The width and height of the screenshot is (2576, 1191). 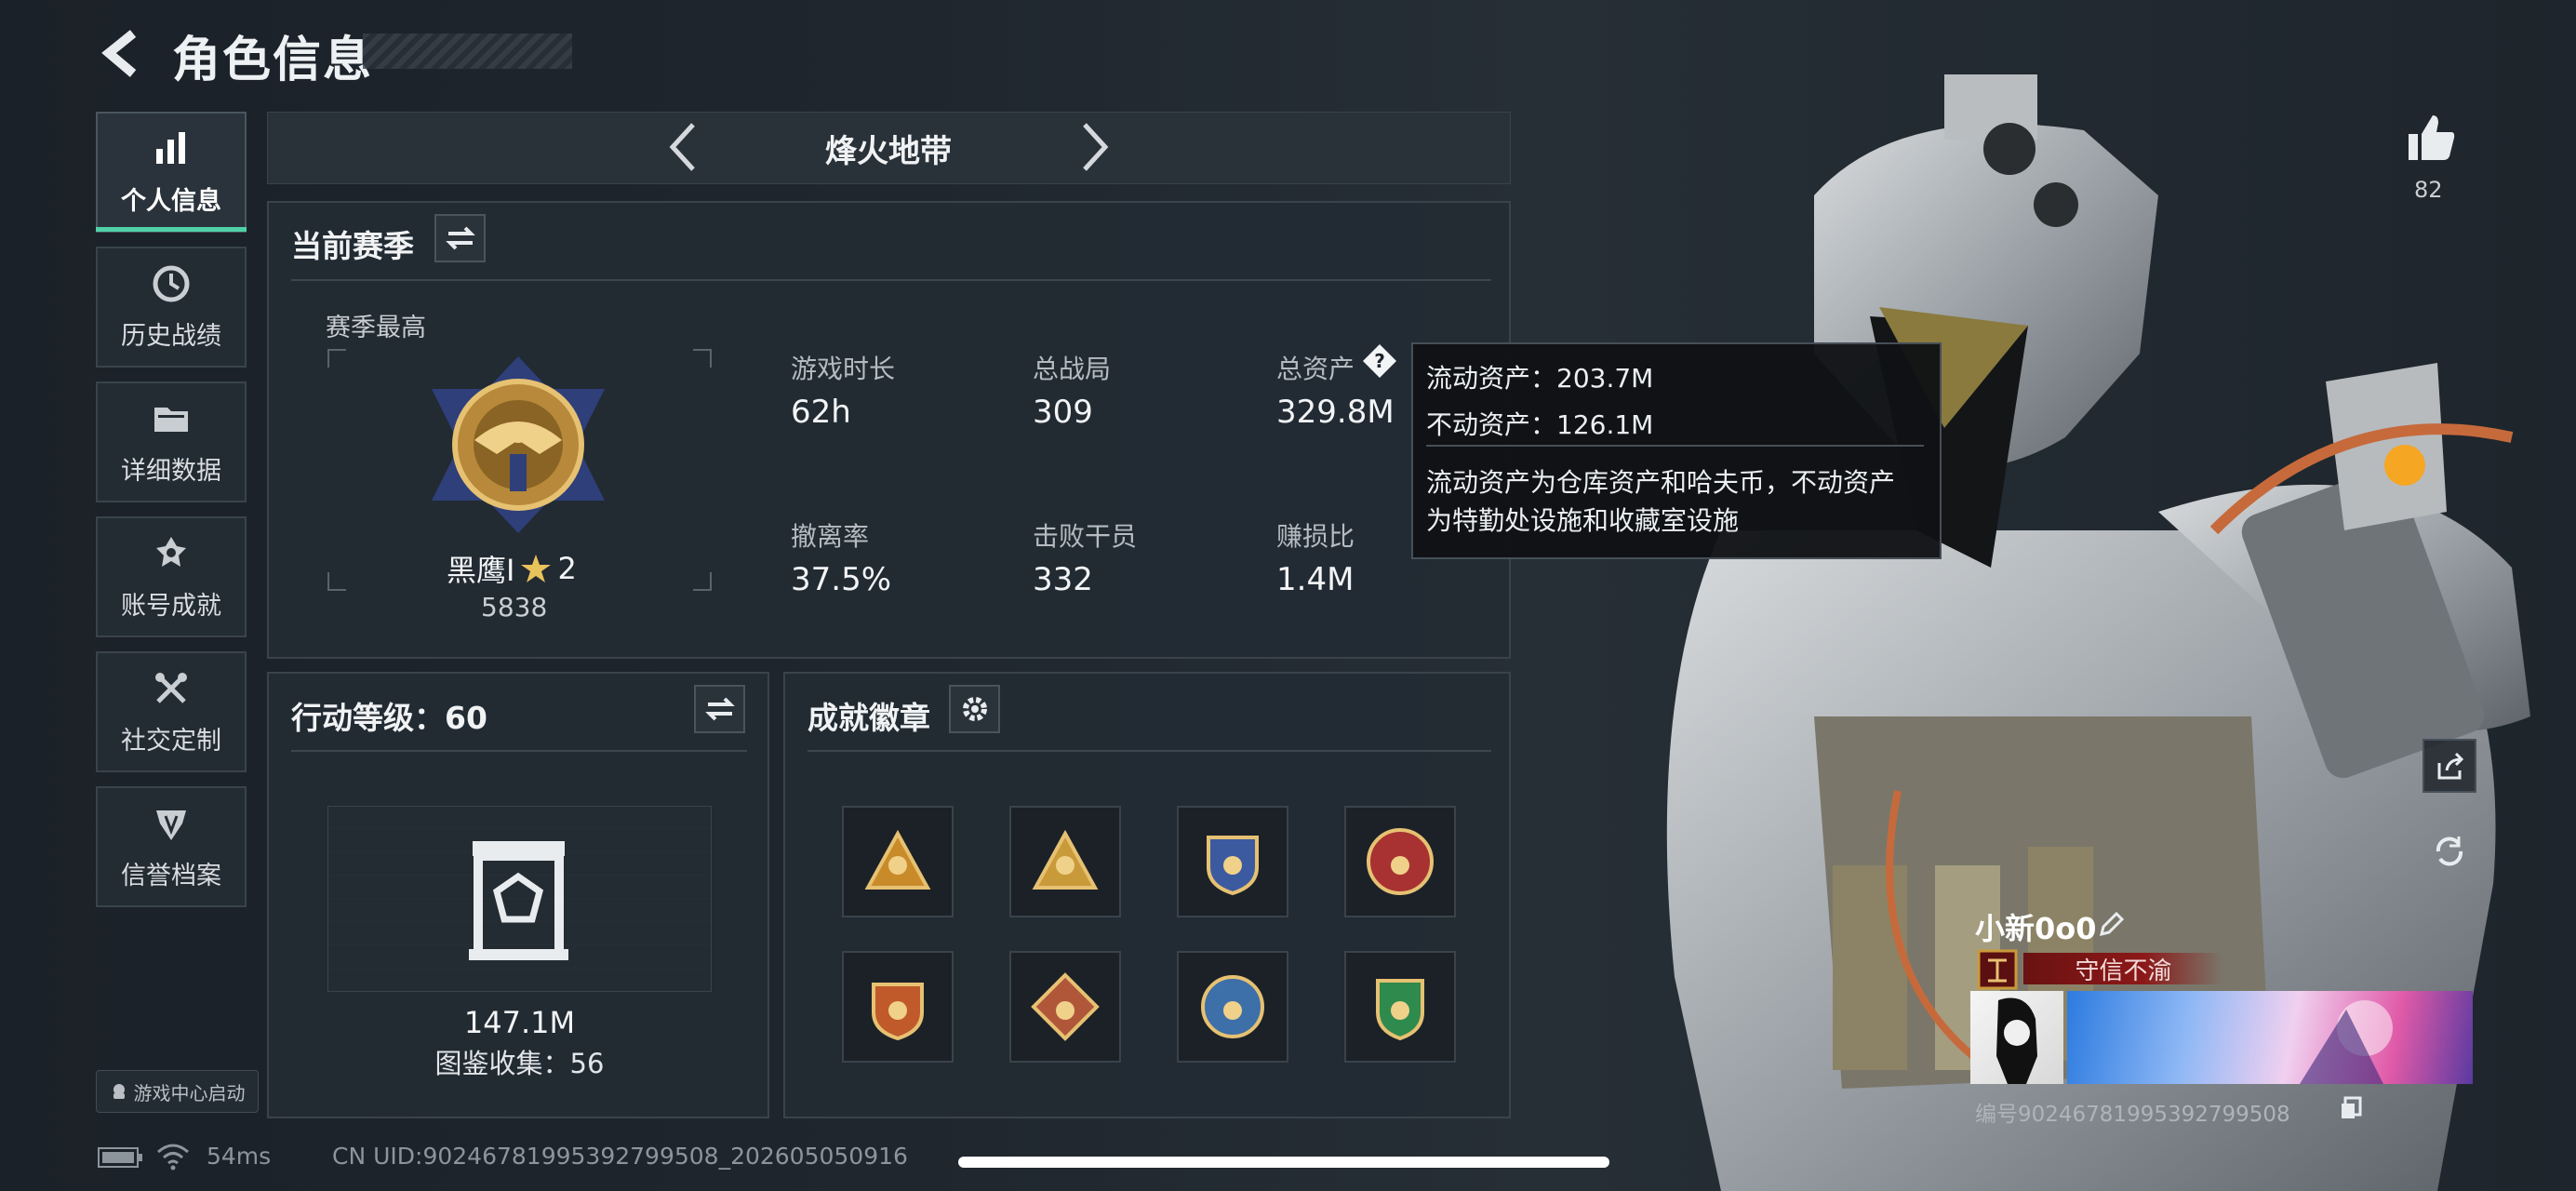 What do you see at coordinates (1085, 536) in the screenshot?
I see `stat-label-kills: 击败干员` at bounding box center [1085, 536].